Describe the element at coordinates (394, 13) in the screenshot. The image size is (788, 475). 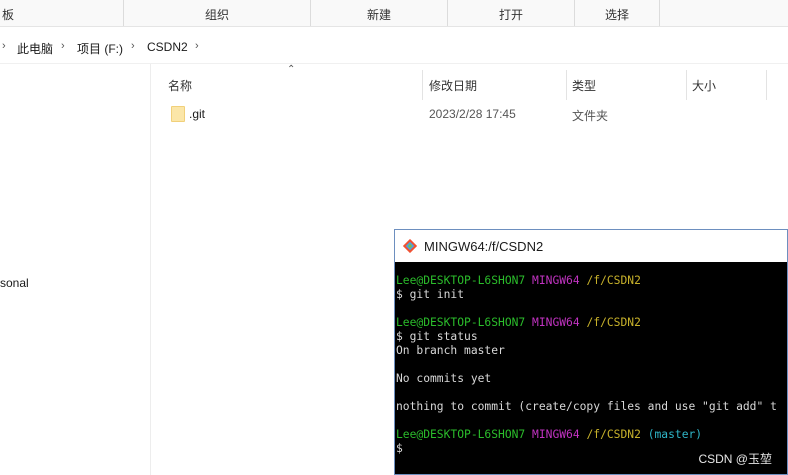
I see `ribbon-bar: 板 组织 新建 打开 选择` at that location.